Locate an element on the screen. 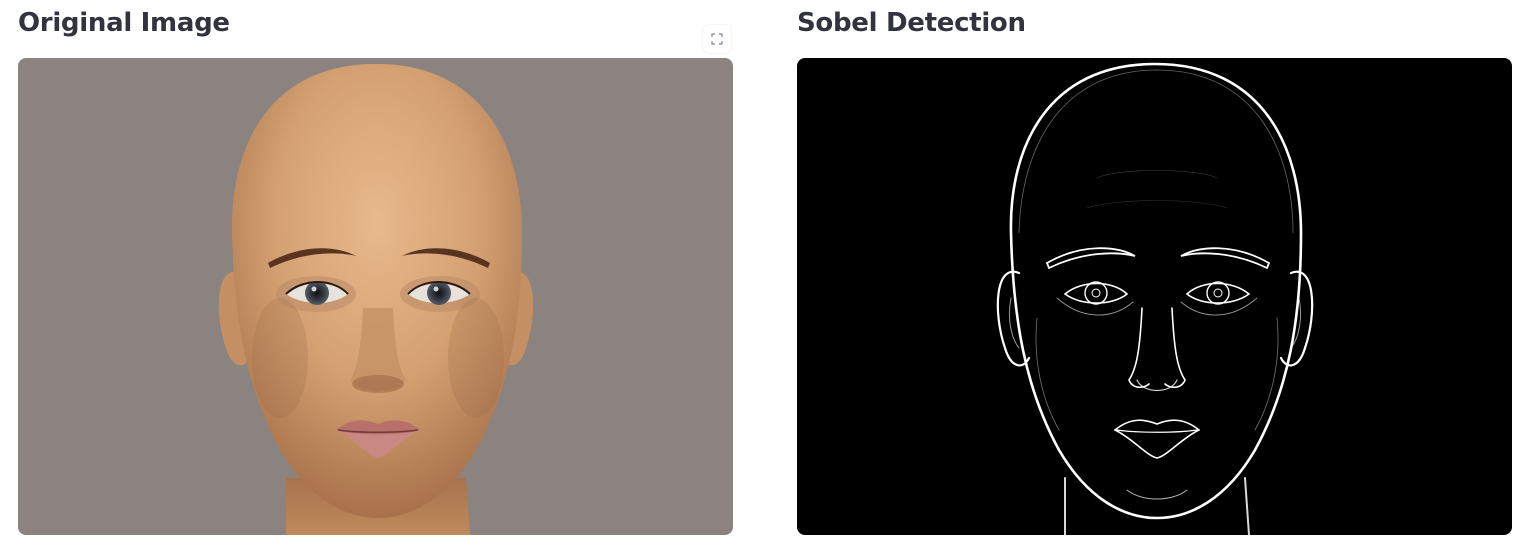  original-image-title: Original Image is located at coordinates (124, 23).